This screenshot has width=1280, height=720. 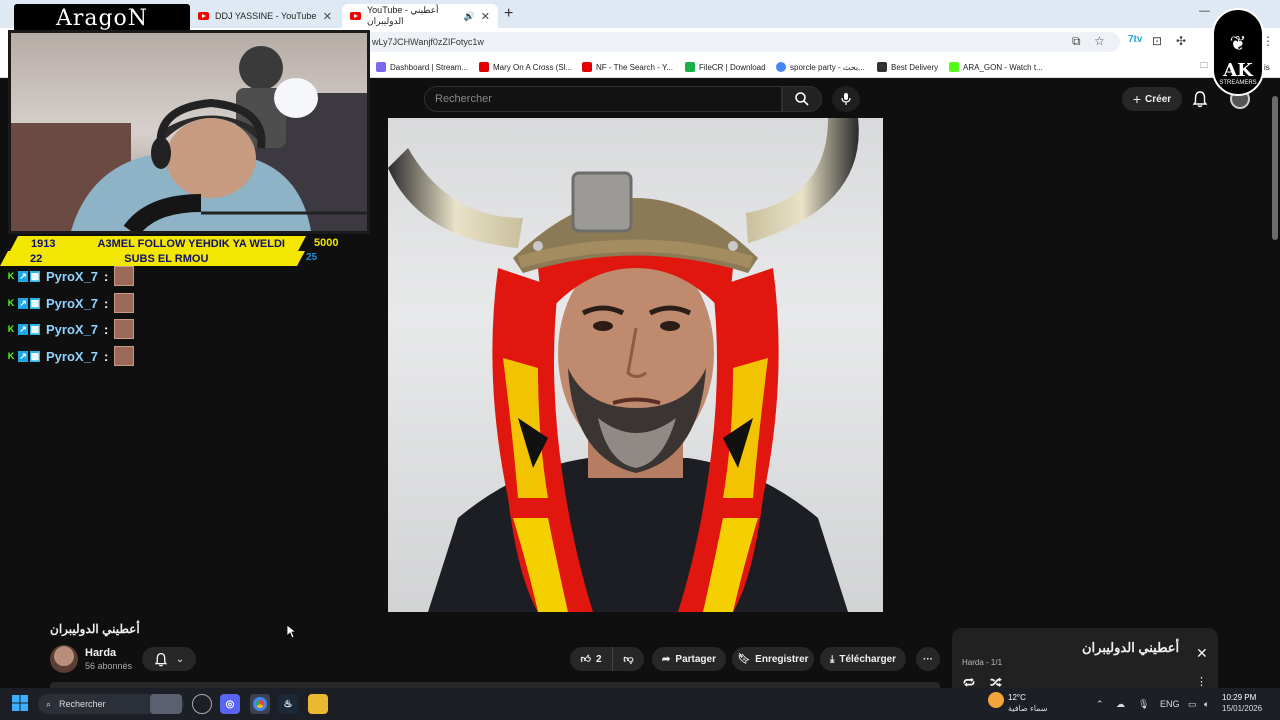 I want to click on notifications-bell-icon, so click(x=1200, y=101).